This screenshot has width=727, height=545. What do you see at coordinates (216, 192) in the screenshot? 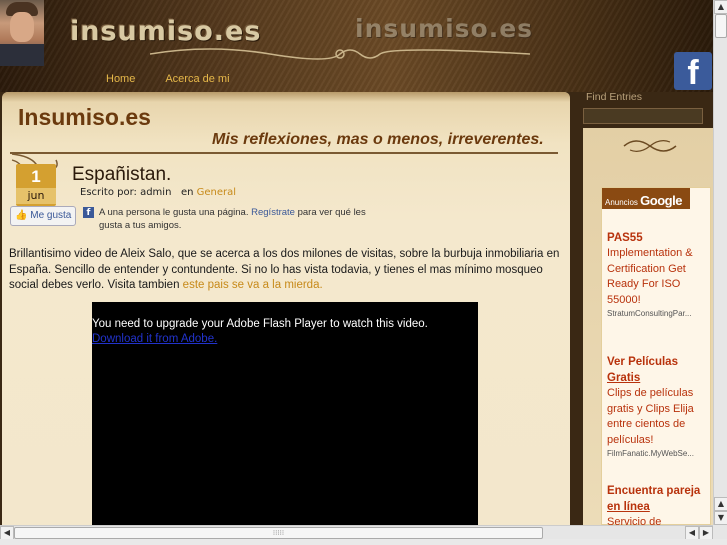
I see `post-category-link: General` at bounding box center [216, 192].